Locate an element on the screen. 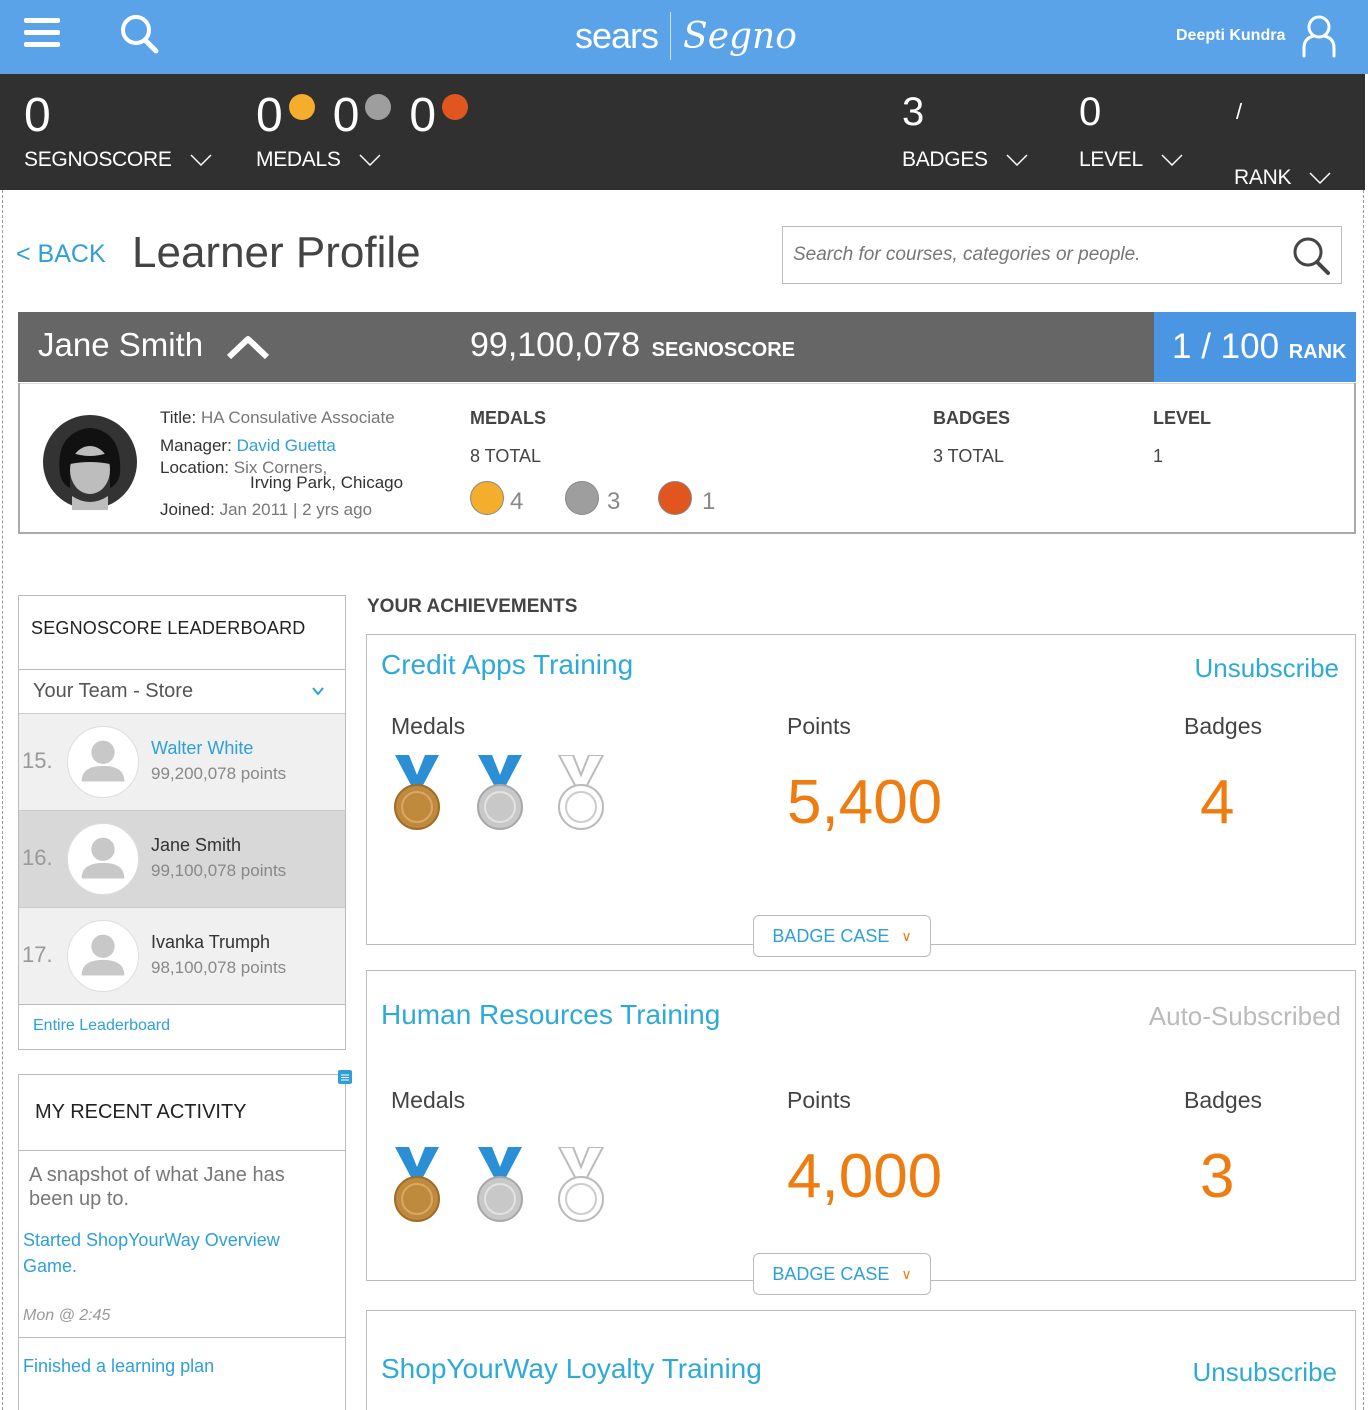  entire-leaderboard-link: Entire Leaderboard is located at coordinates (101, 1026).